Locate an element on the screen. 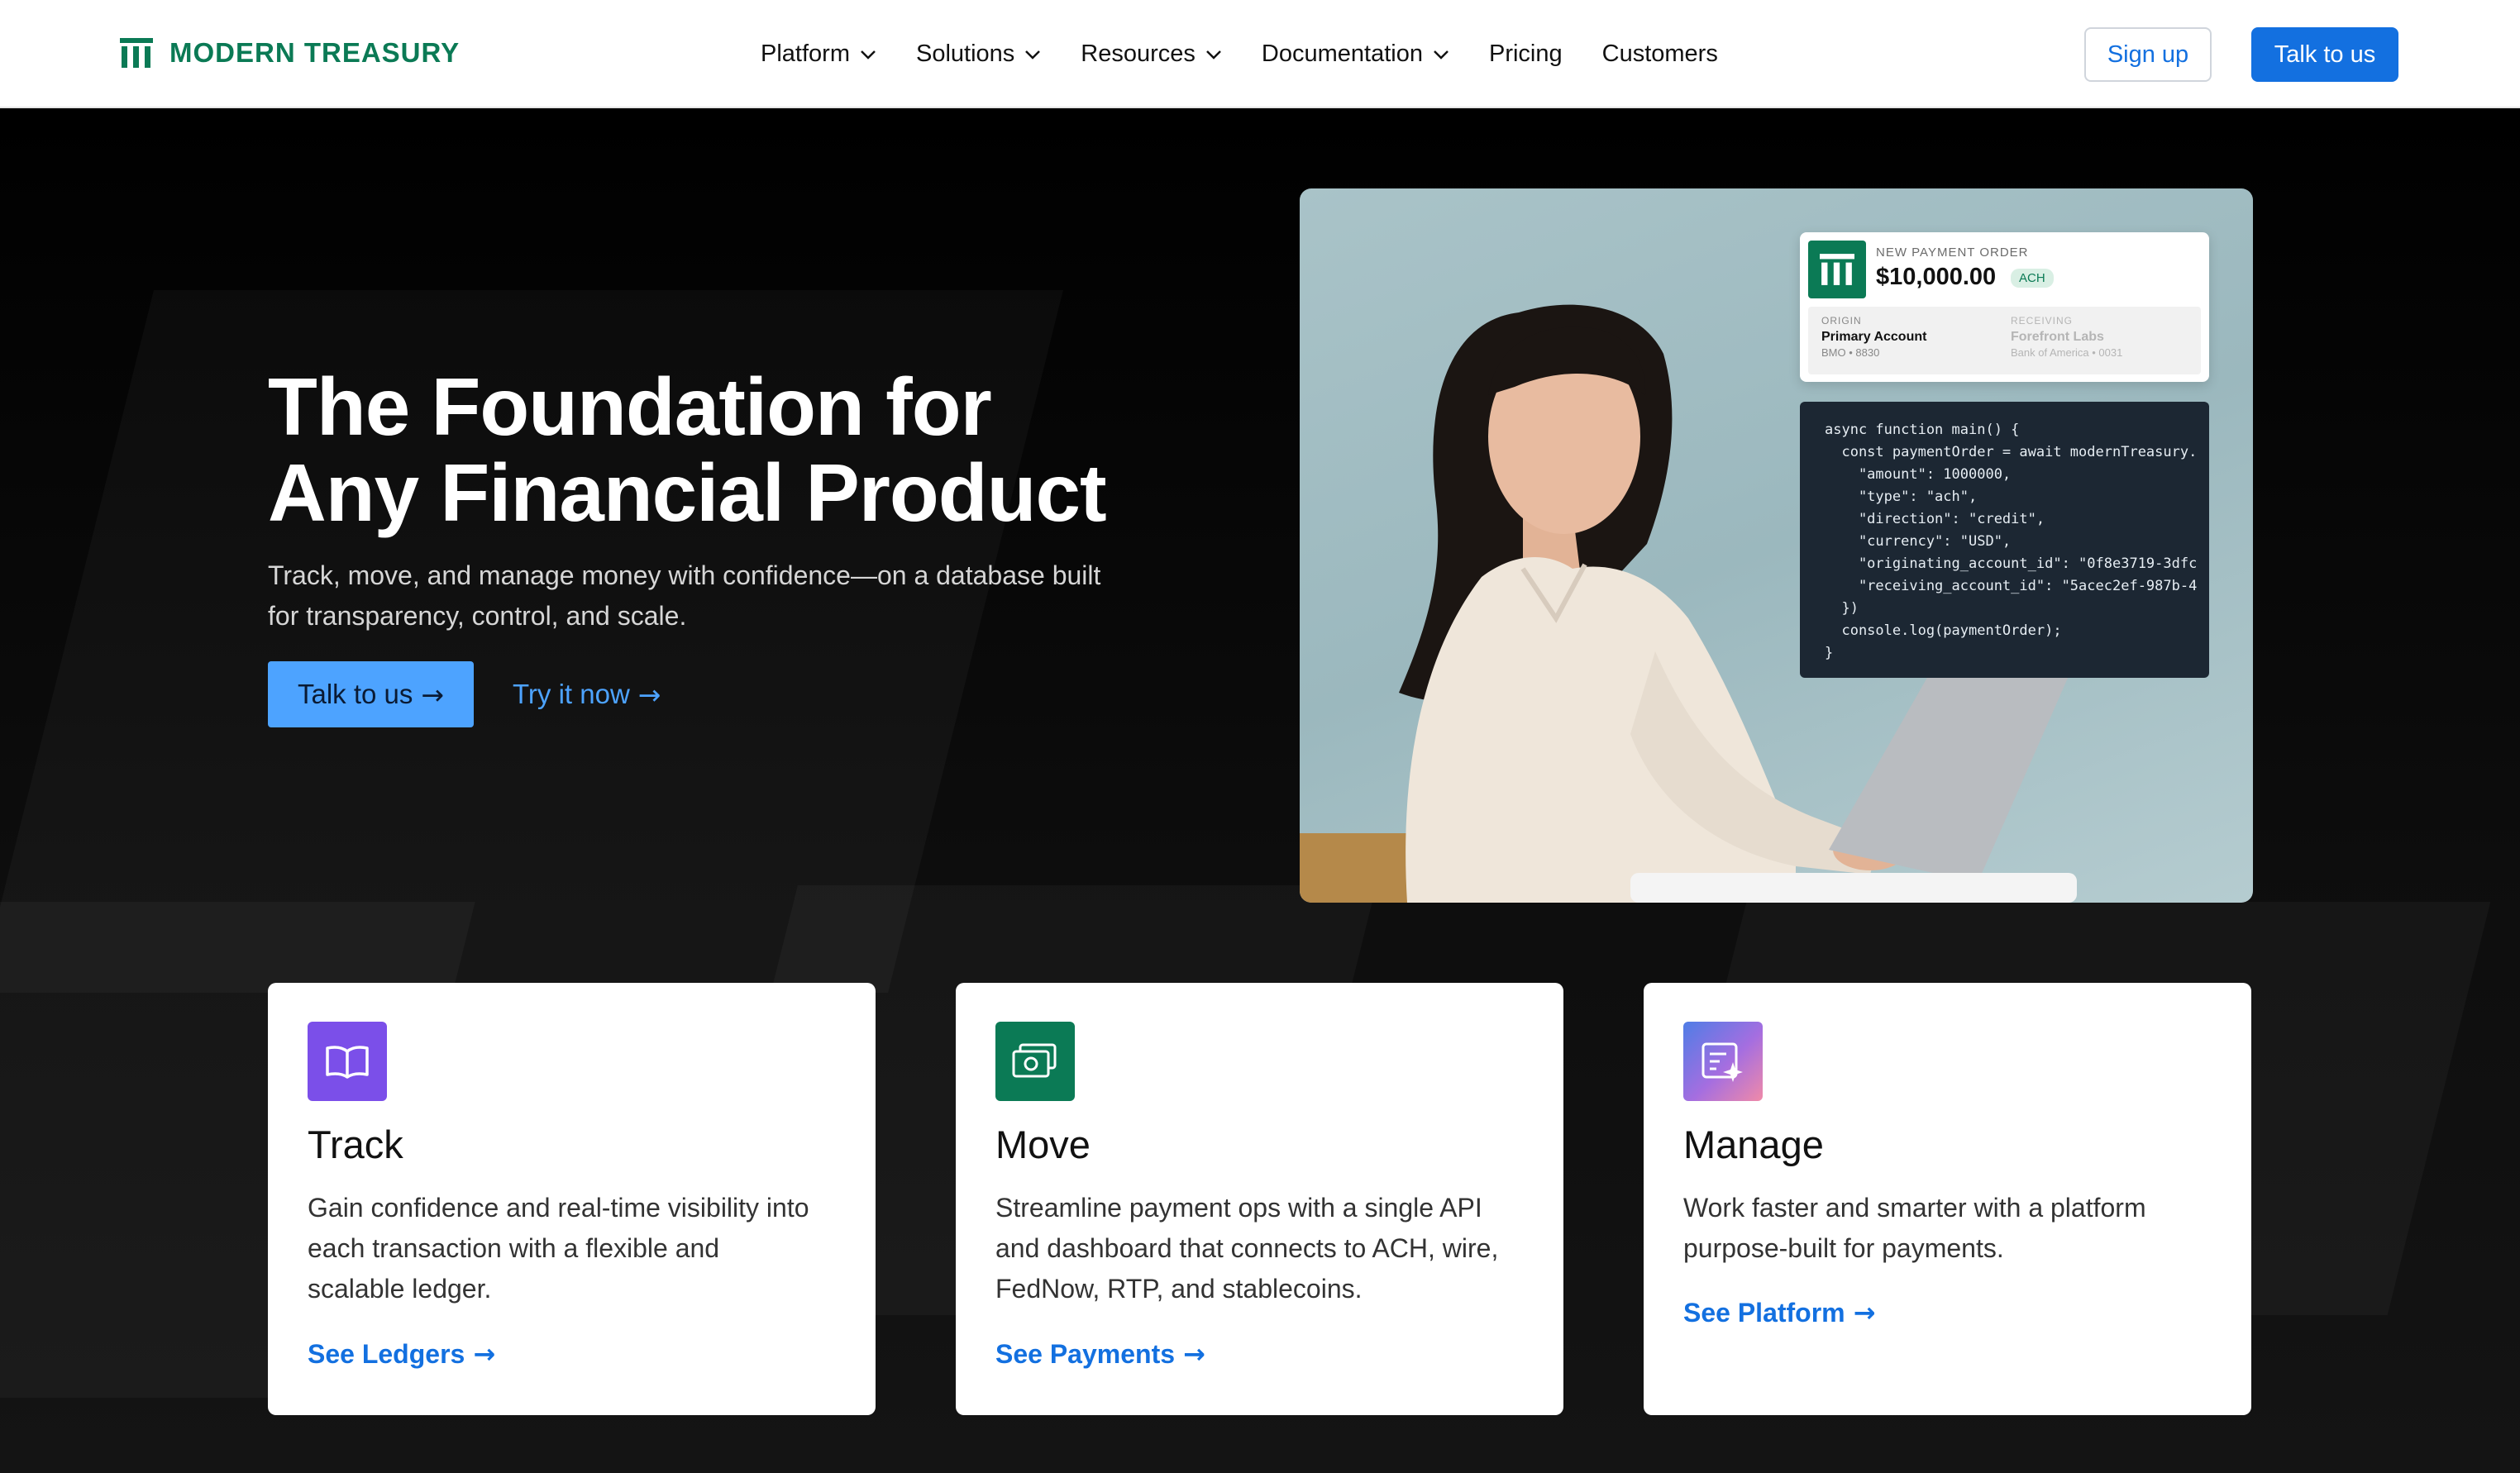  money-icon is located at coordinates (1035, 1061).